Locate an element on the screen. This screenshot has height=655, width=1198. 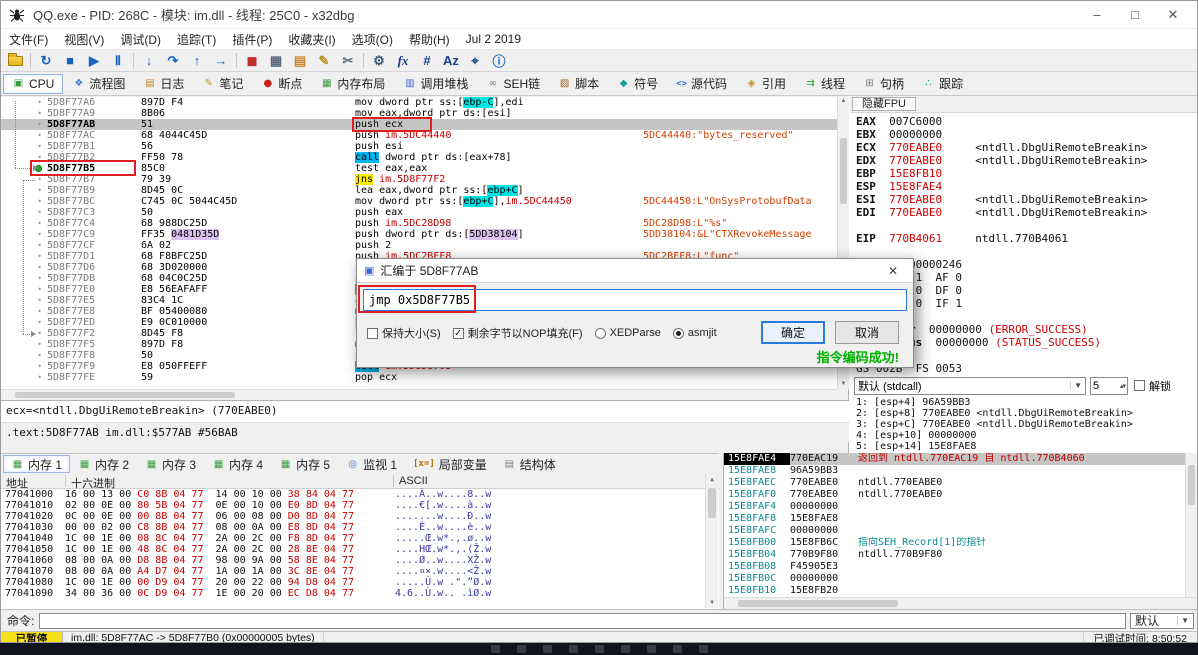
tab-breakpoints: ● 断点 is located at coordinates (281, 84).